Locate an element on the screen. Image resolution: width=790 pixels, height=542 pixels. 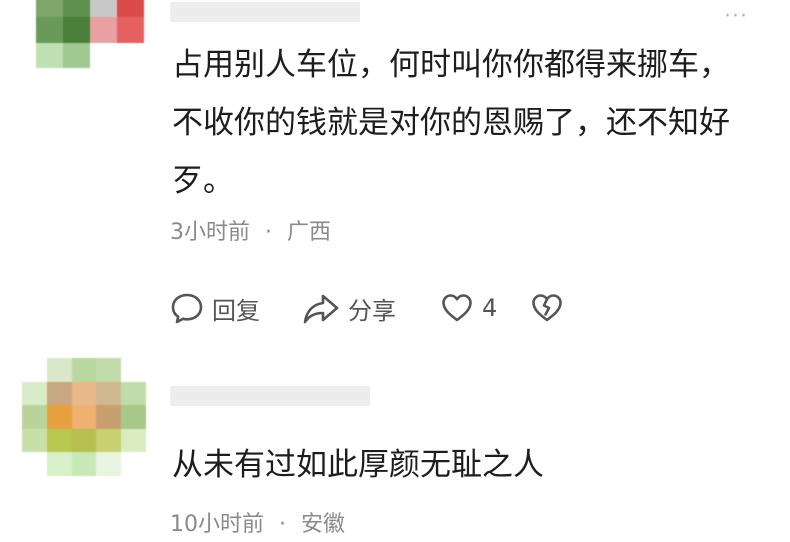
comment-time: 3小时前 is located at coordinates (210, 232).